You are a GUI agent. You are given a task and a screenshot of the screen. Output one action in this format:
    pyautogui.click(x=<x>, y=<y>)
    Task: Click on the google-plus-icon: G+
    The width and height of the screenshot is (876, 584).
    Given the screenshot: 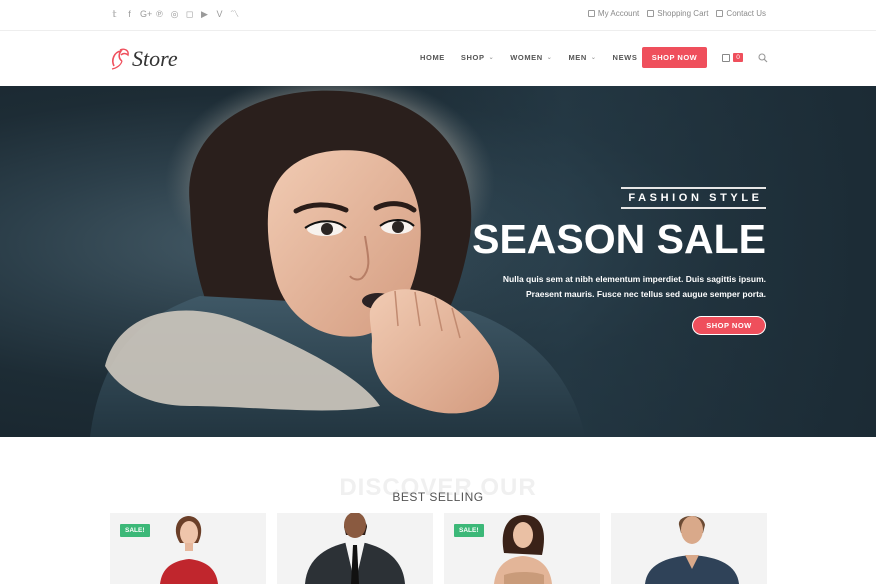 What is the action you would take?
    pyautogui.click(x=146, y=14)
    